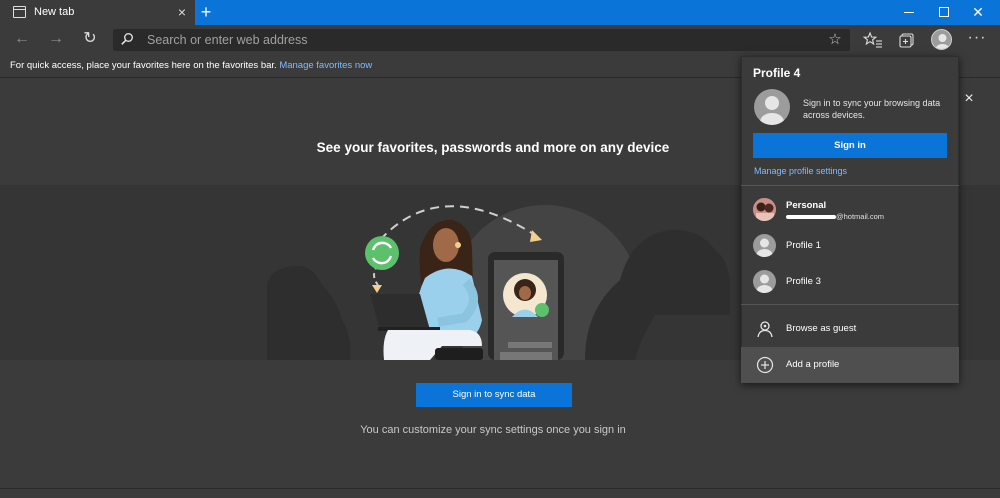  Describe the element at coordinates (309, 312) in the screenshot. I see `left-cloud-shape` at that location.